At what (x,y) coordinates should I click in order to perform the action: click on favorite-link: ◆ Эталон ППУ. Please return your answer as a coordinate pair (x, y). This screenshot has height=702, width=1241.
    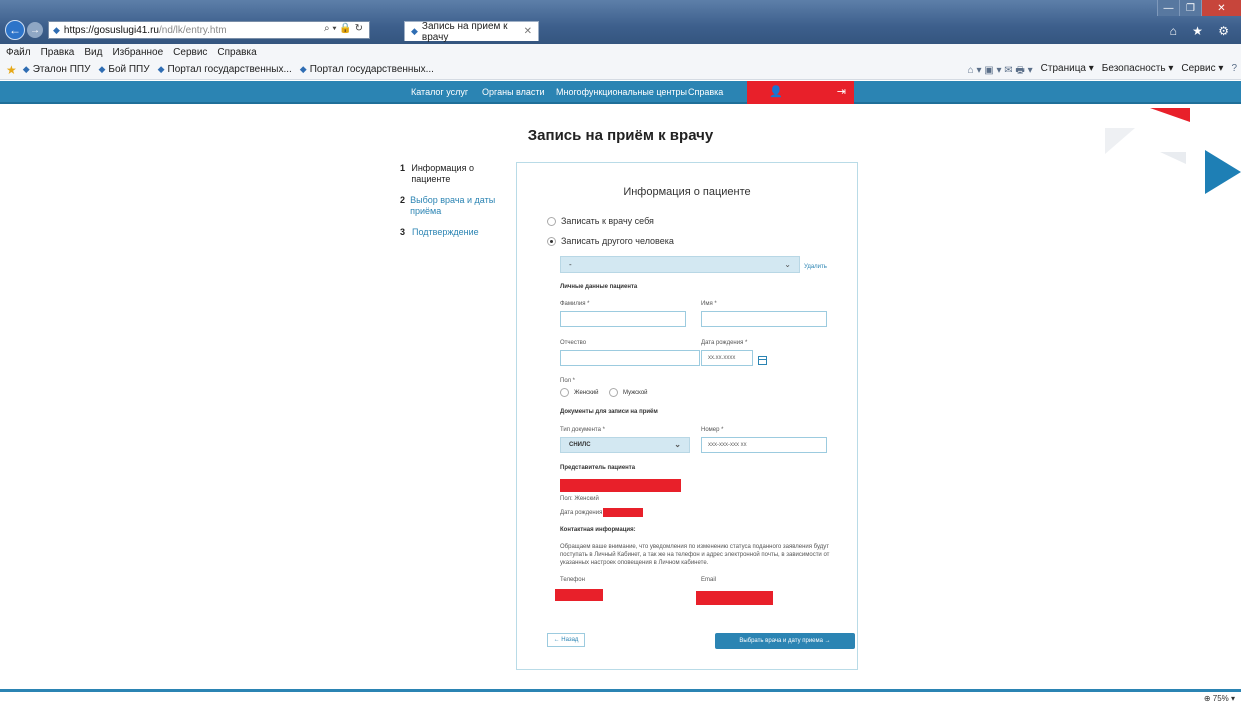
    Looking at the image, I should click on (57, 69).